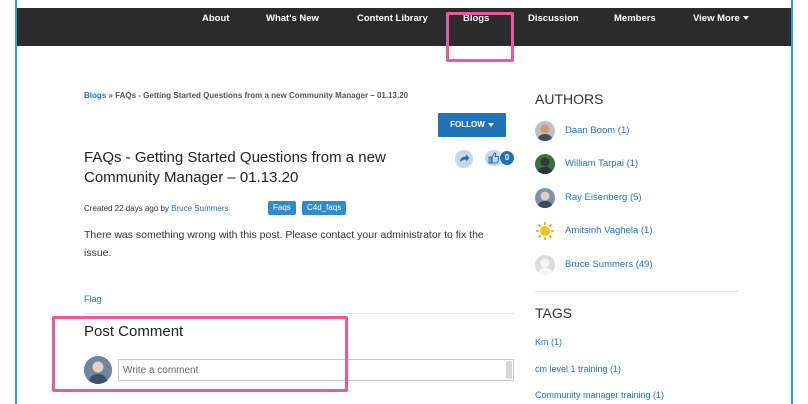 The image size is (808, 404). Describe the element at coordinates (545, 231) in the screenshot. I see `sun-icon` at that location.